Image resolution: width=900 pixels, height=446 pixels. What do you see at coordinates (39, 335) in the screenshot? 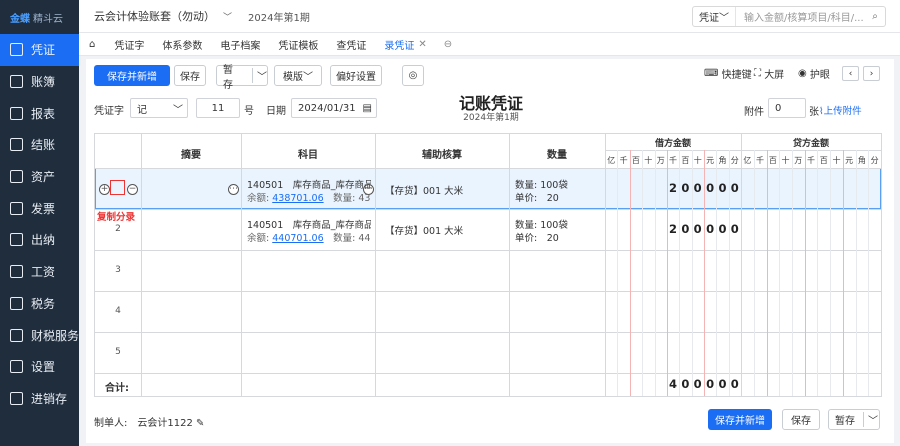
I see `sidebar-item-finance-service: 财税服务` at bounding box center [39, 335].